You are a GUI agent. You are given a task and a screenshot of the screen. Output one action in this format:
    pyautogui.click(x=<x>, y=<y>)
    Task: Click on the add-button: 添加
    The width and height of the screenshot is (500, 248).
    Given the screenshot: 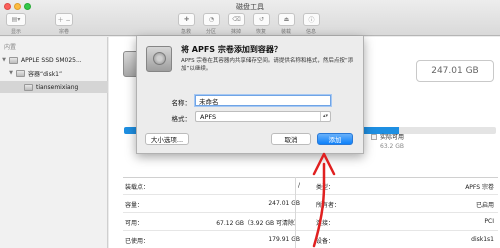 What is the action you would take?
    pyautogui.click(x=335, y=139)
    